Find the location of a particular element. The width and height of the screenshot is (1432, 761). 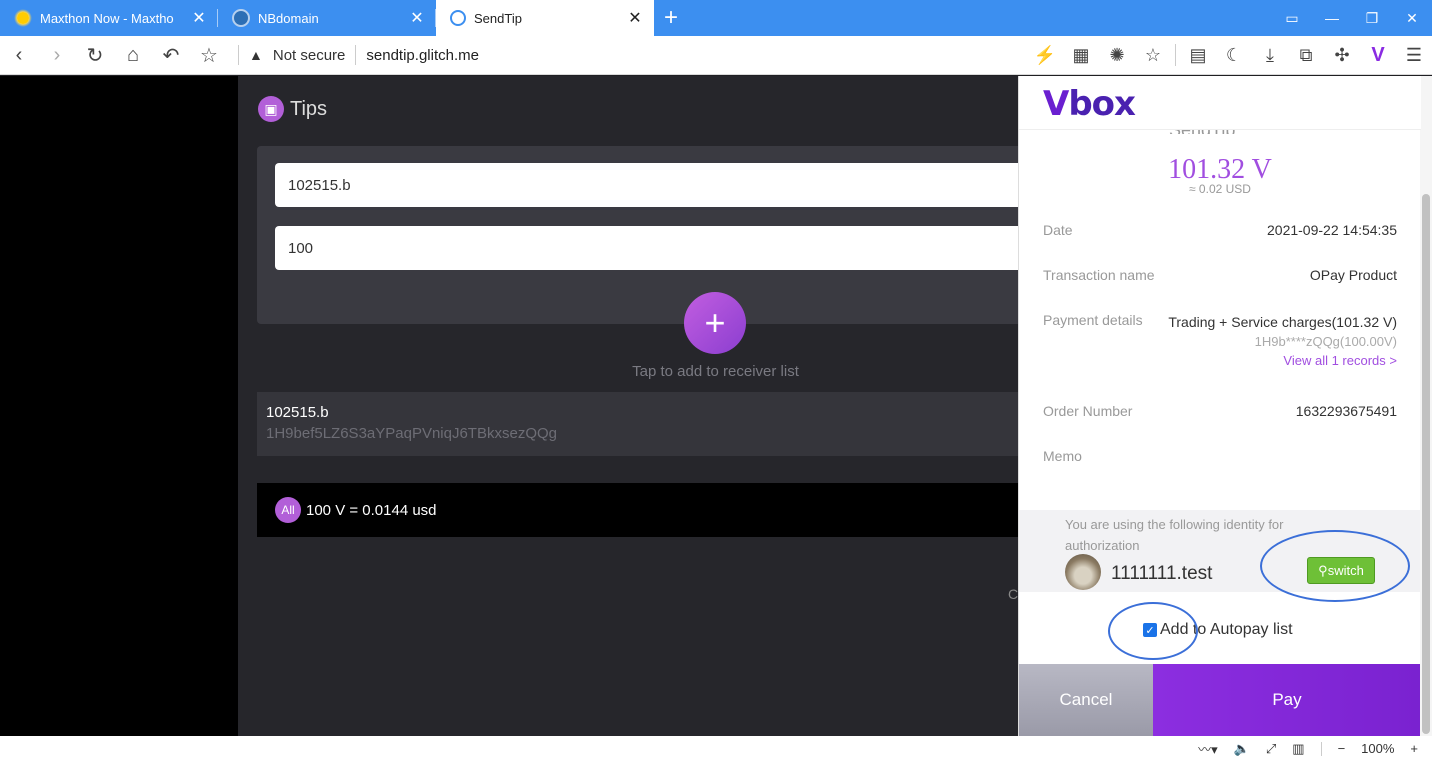

summary-text: 100 V = 0.0144 usd is located at coordinates (371, 510).